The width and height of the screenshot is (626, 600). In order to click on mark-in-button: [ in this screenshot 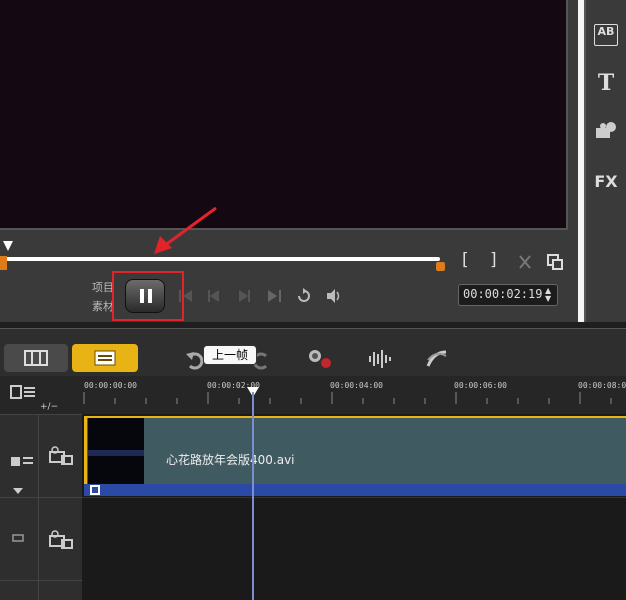, I will do `click(465, 260)`.